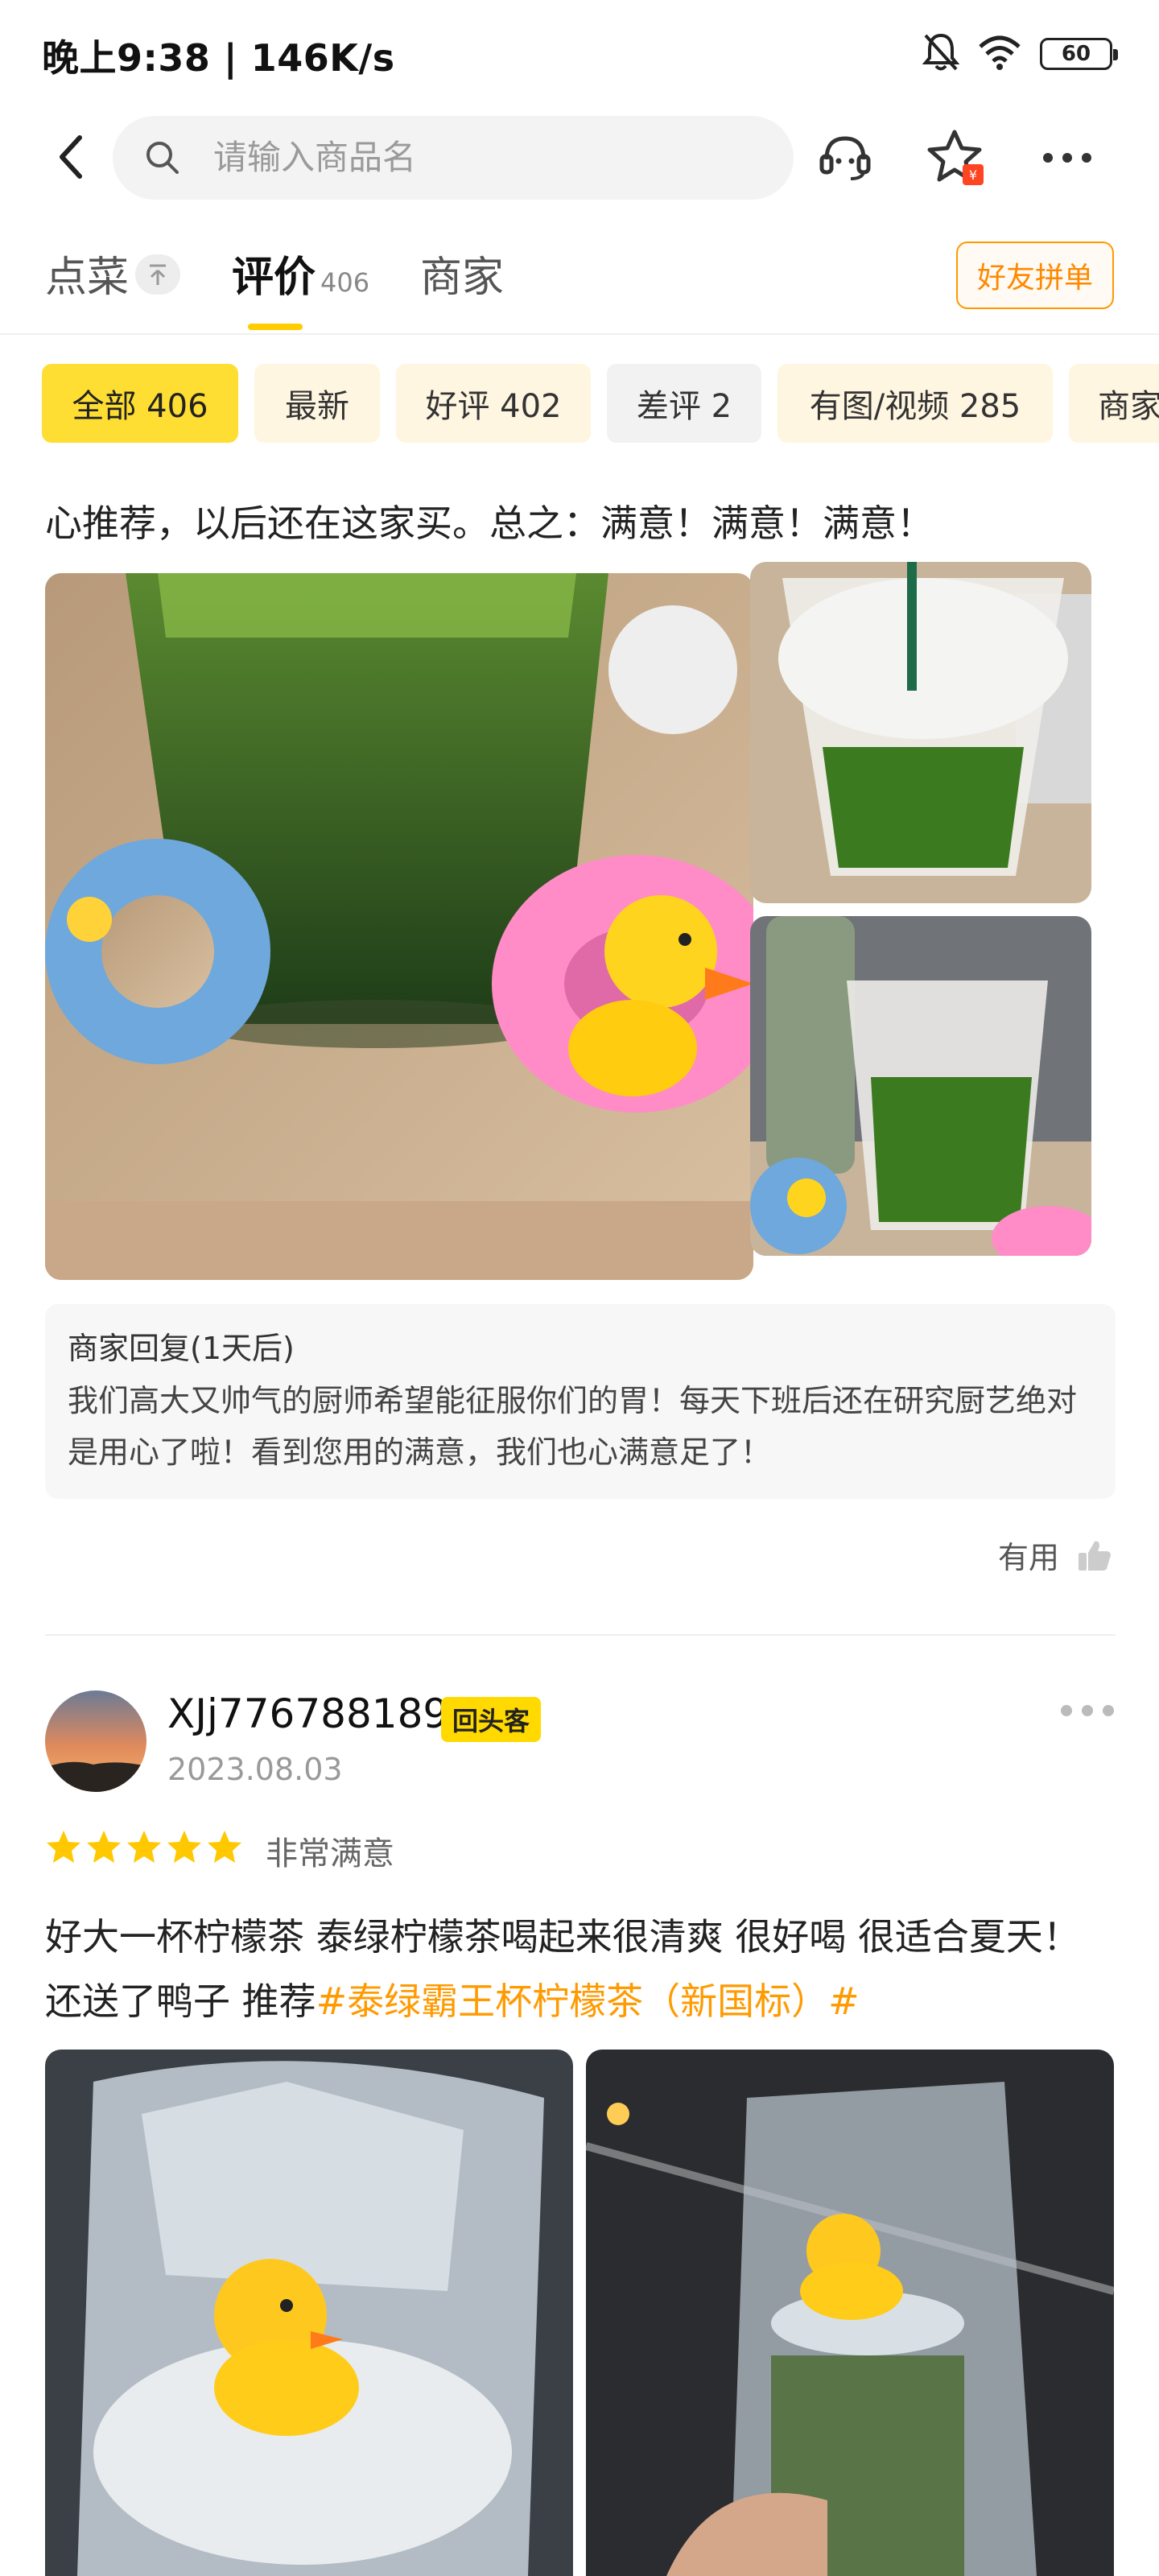  I want to click on repeat-customer-badge: 回头客, so click(491, 1719).